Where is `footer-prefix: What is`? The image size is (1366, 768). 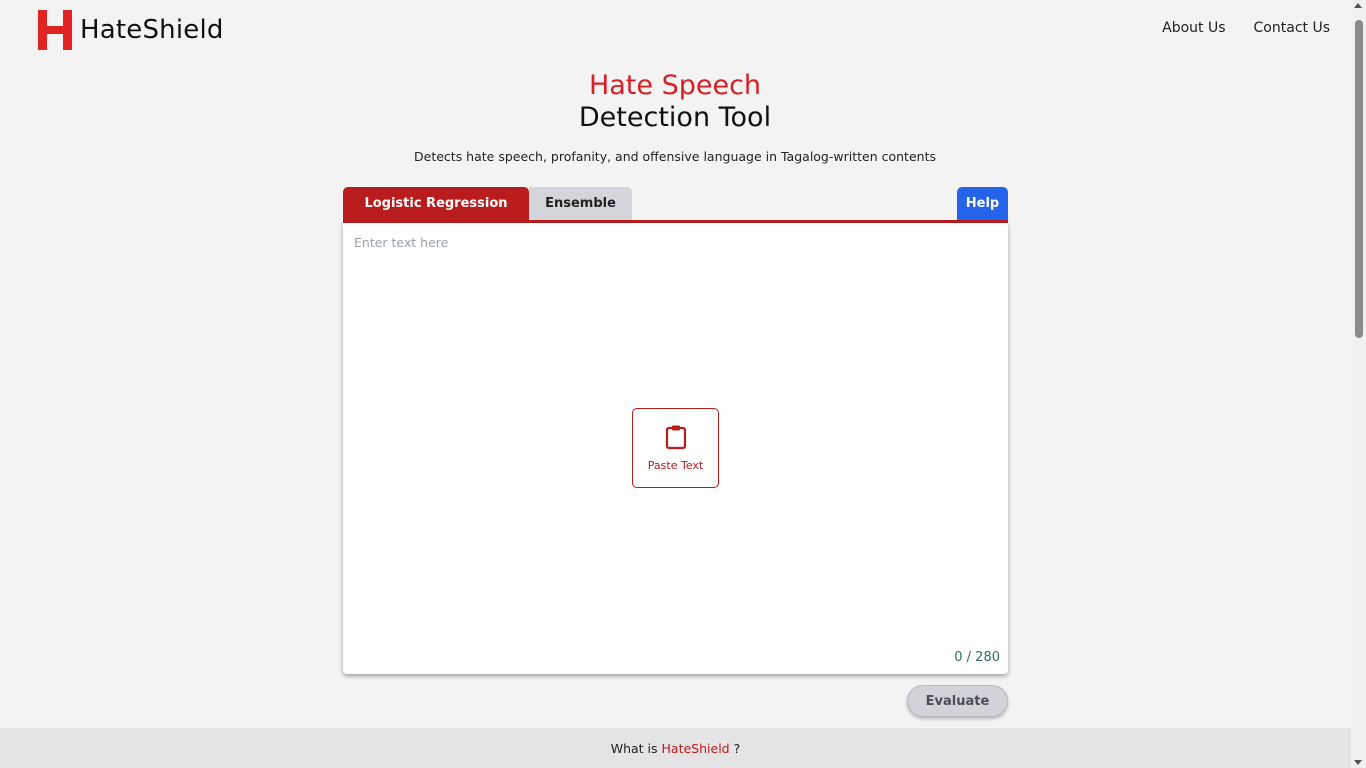 footer-prefix: What is is located at coordinates (634, 748).